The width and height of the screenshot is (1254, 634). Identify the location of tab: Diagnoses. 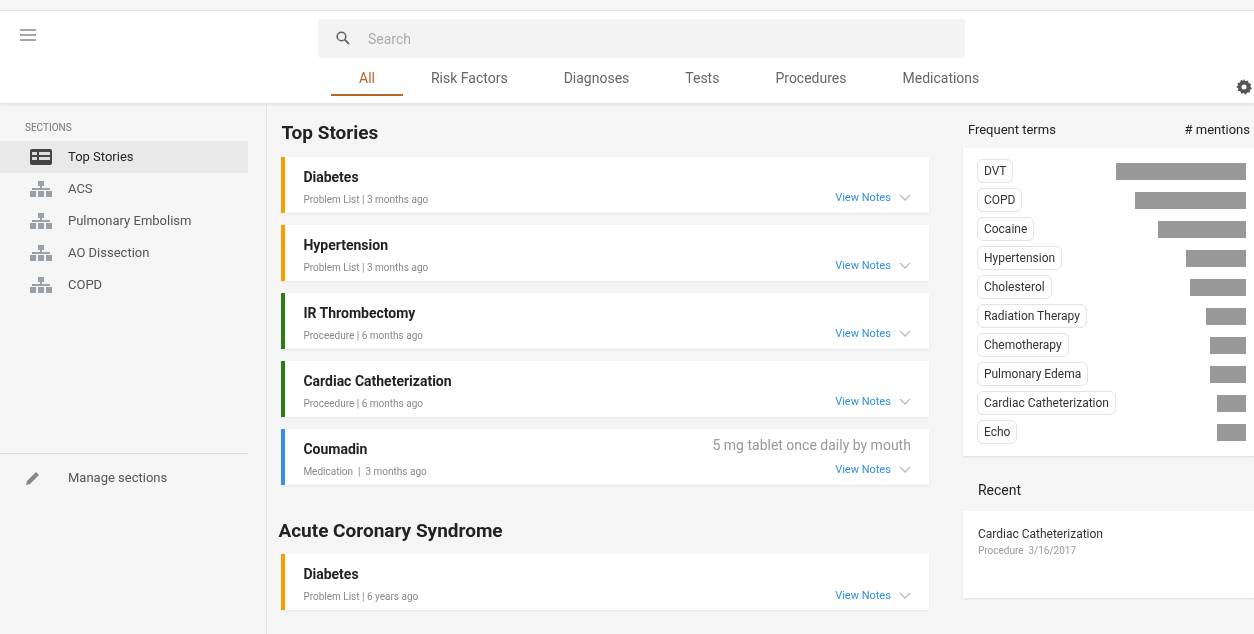
(596, 79).